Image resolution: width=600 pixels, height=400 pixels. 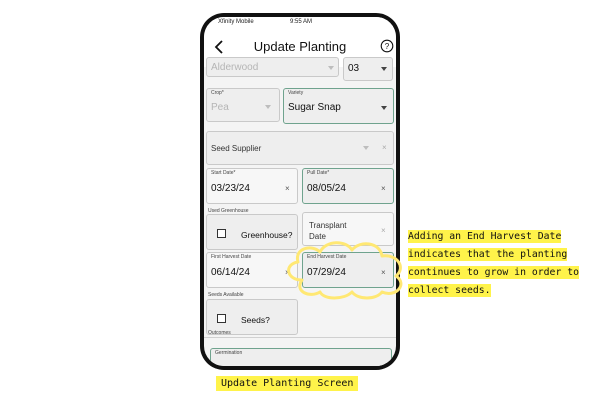 I want to click on start-date-field: Start Date* 03/23/24 ×, so click(x=252, y=186).